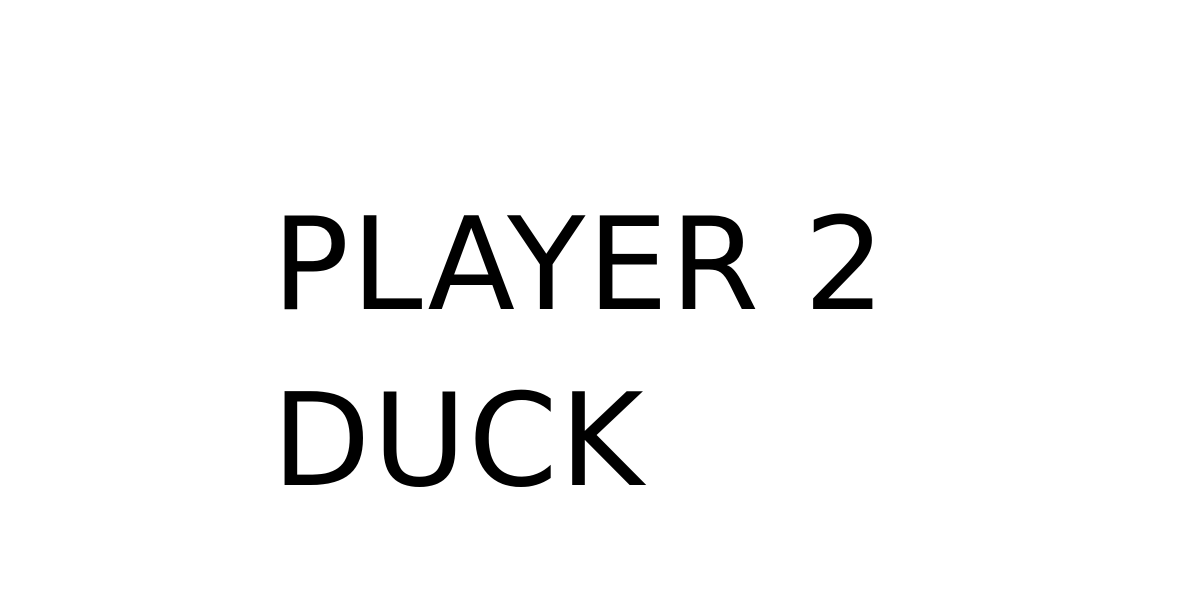  What do you see at coordinates (580, 265) in the screenshot?
I see `player-label: PLAYER 2` at bounding box center [580, 265].